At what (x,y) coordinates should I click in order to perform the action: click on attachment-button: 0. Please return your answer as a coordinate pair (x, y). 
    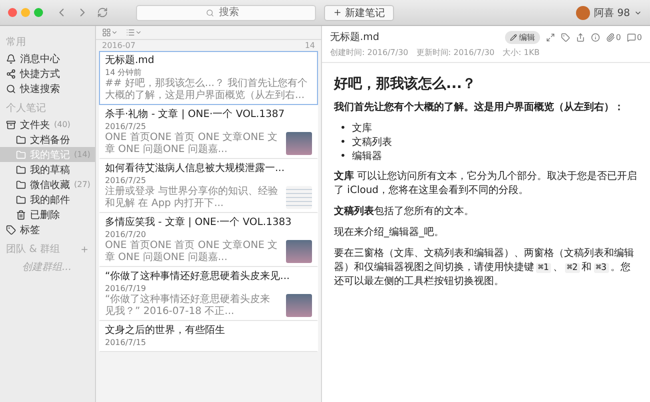
    Looking at the image, I should click on (613, 37).